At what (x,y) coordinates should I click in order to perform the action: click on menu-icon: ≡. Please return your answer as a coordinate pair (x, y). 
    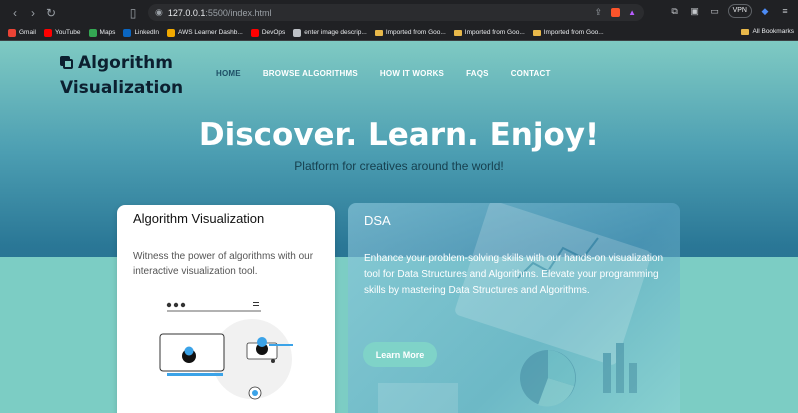
    Looking at the image, I should click on (785, 11).